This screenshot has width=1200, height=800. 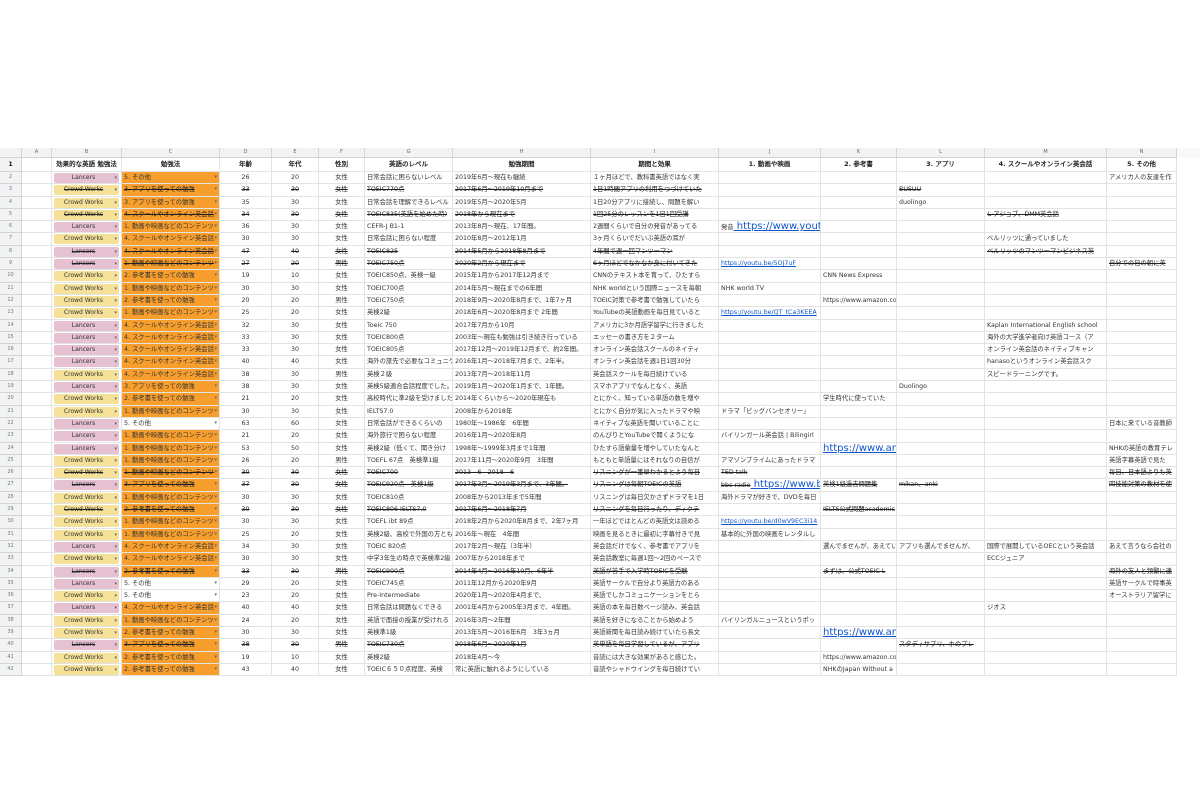 I want to click on cell-other: あえて言うなら会社の, so click(x=1142, y=547).